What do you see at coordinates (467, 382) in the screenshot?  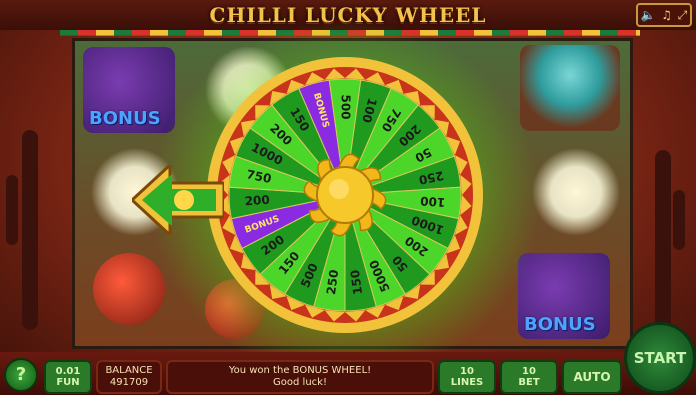 I see `lines-label: LINES` at bounding box center [467, 382].